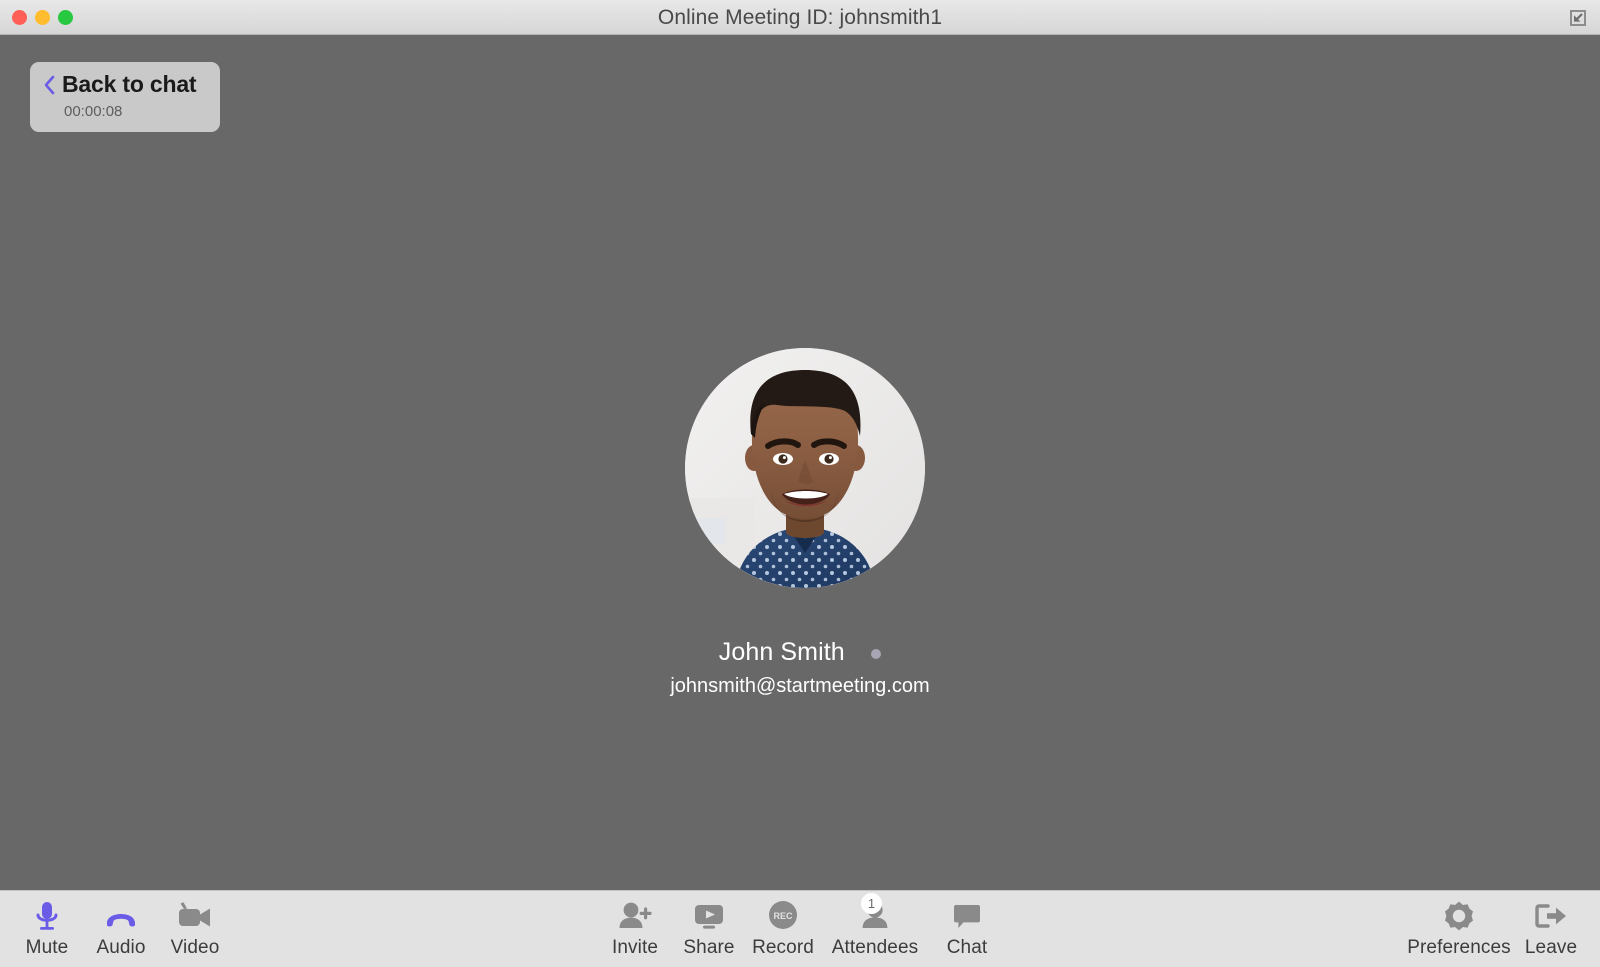 The height and width of the screenshot is (967, 1600). I want to click on svg-text: REC, so click(783, 916).